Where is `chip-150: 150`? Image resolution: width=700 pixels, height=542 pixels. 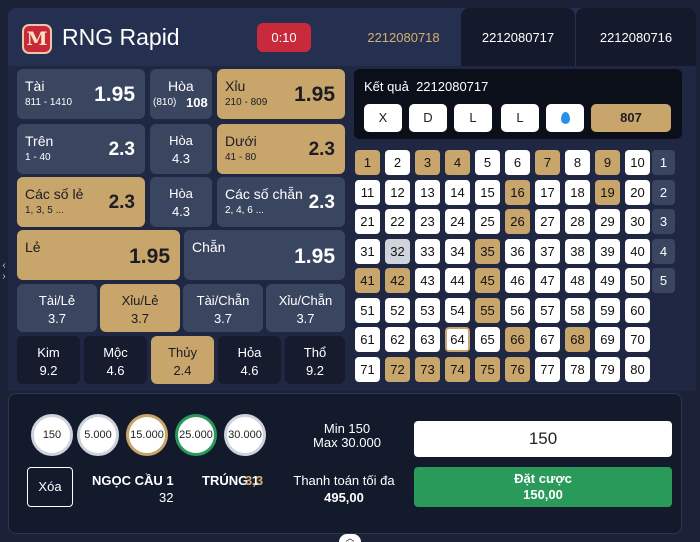 chip-150: 150 is located at coordinates (52, 435).